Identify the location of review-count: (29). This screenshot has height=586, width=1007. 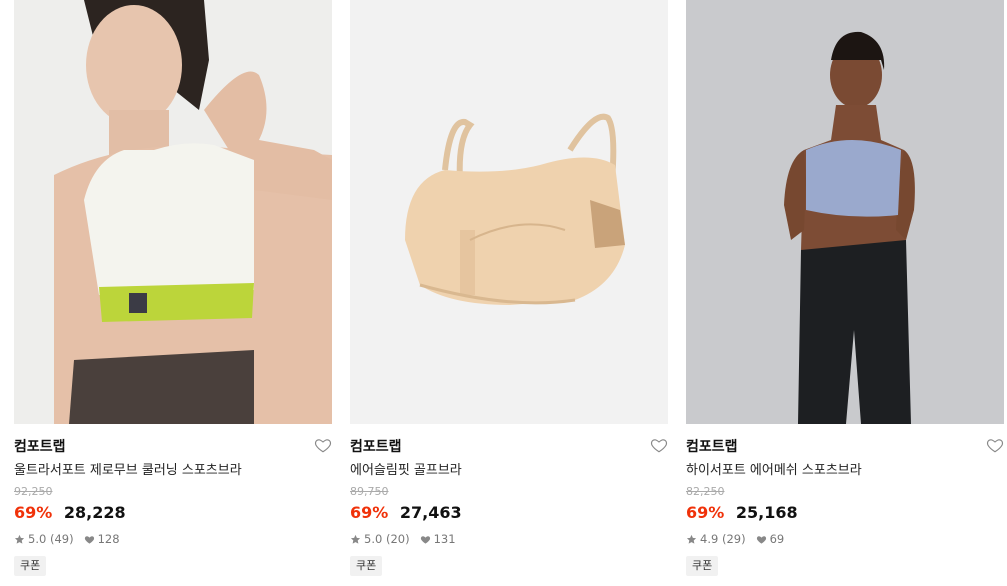
(733, 539).